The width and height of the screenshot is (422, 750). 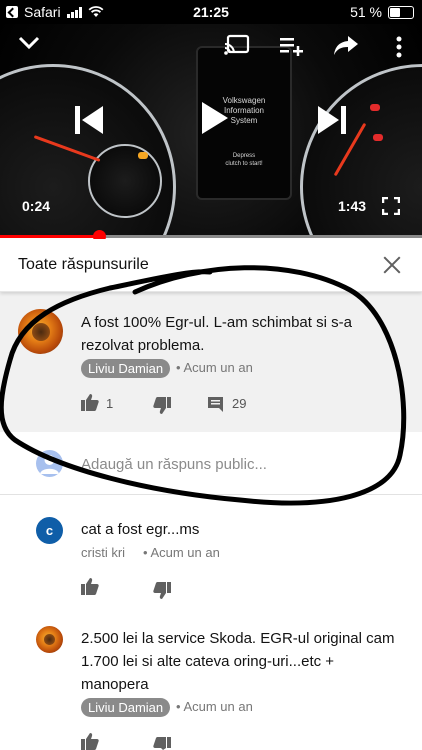 What do you see at coordinates (103, 552) in the screenshot?
I see `reply-author: cristi kri` at bounding box center [103, 552].